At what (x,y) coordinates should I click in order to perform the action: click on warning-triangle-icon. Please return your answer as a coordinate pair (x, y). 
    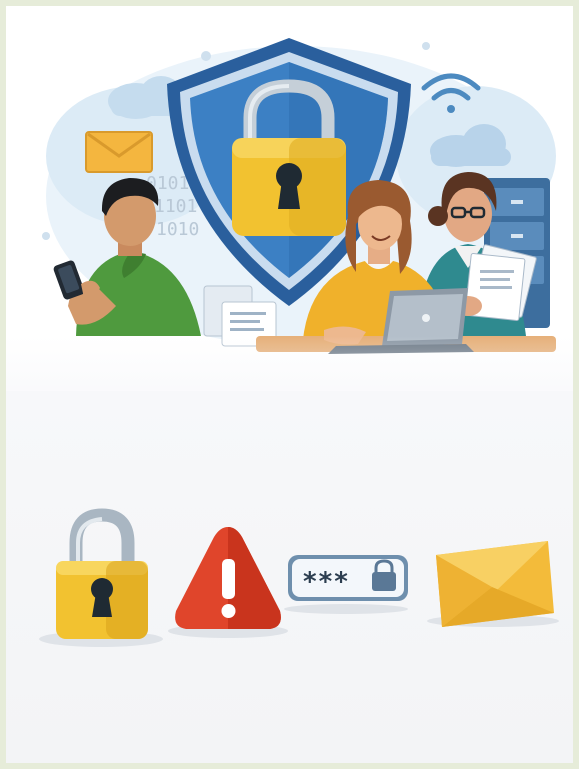
    Looking at the image, I should click on (228, 578).